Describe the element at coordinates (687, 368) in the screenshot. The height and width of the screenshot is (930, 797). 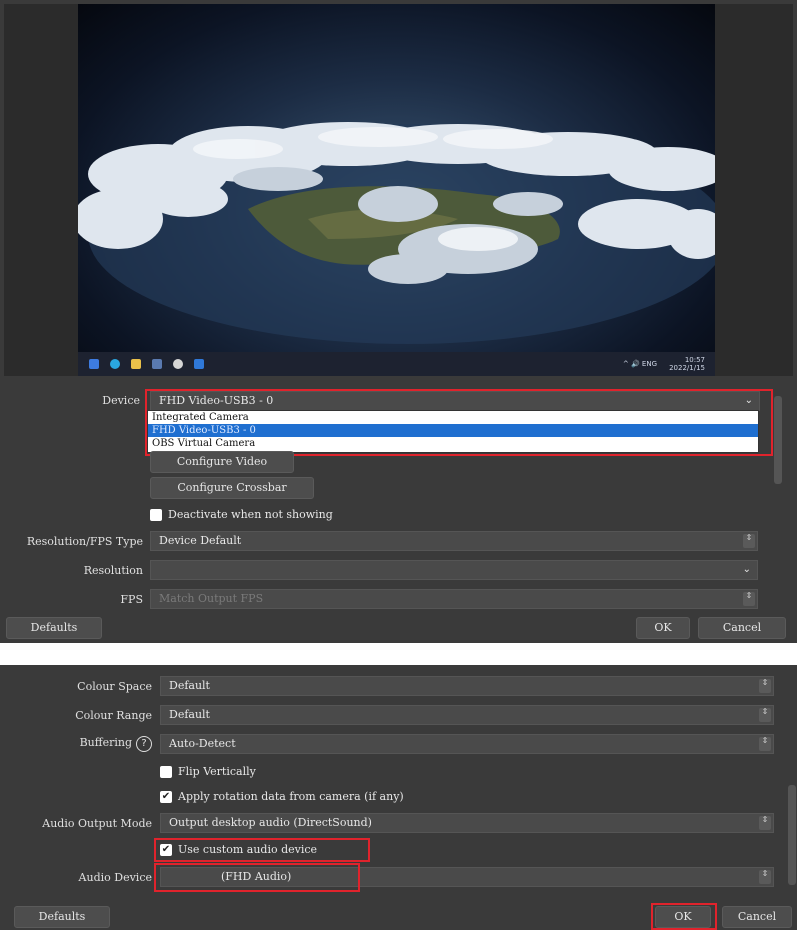
I see `clock-date: 2022/1/15` at that location.